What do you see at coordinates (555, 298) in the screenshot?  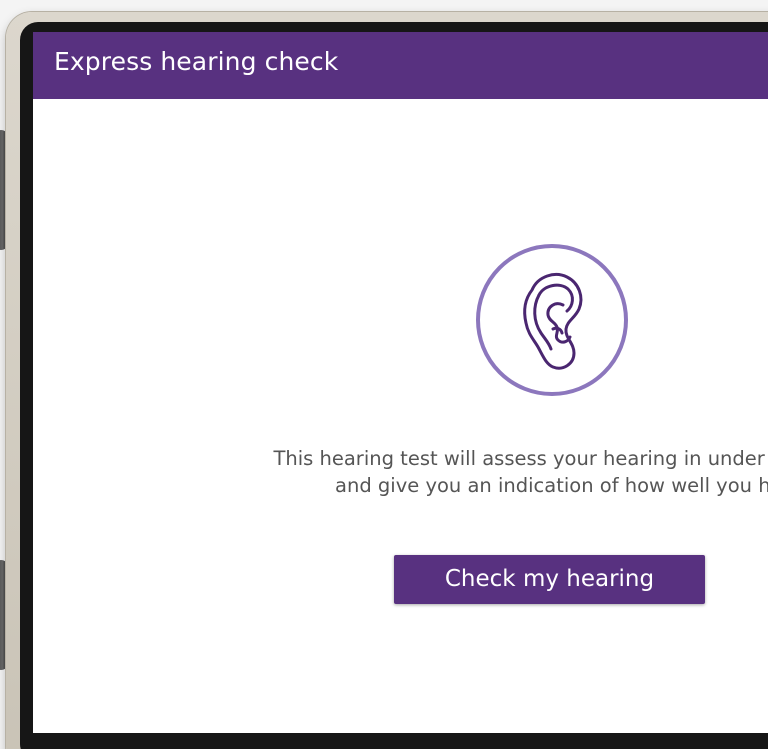 I see `ear-helix` at bounding box center [555, 298].